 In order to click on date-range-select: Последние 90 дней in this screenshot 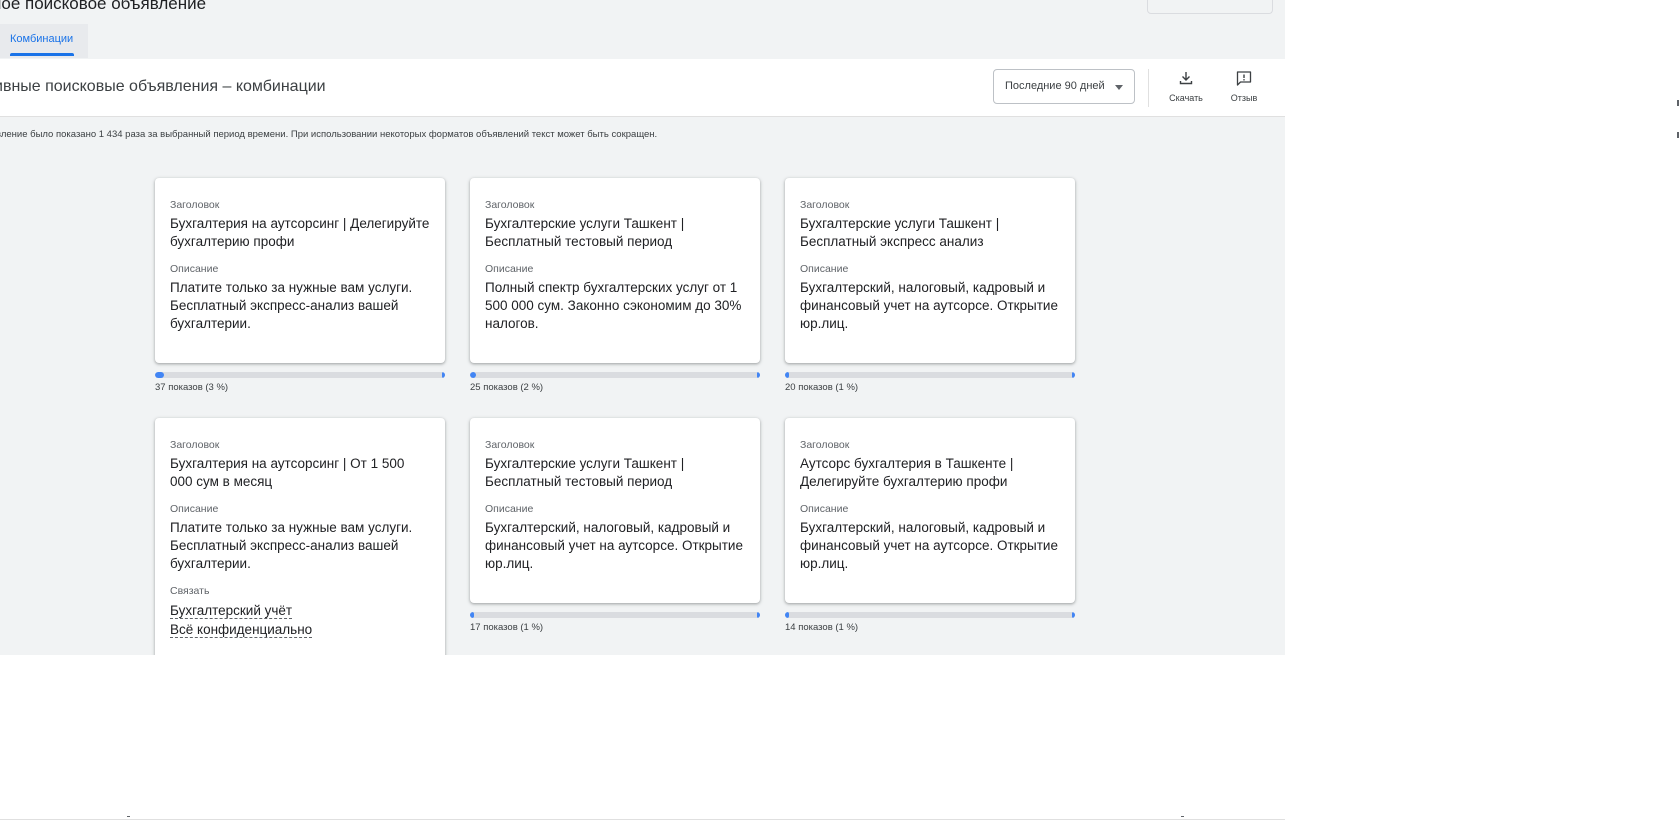, I will do `click(1064, 86)`.